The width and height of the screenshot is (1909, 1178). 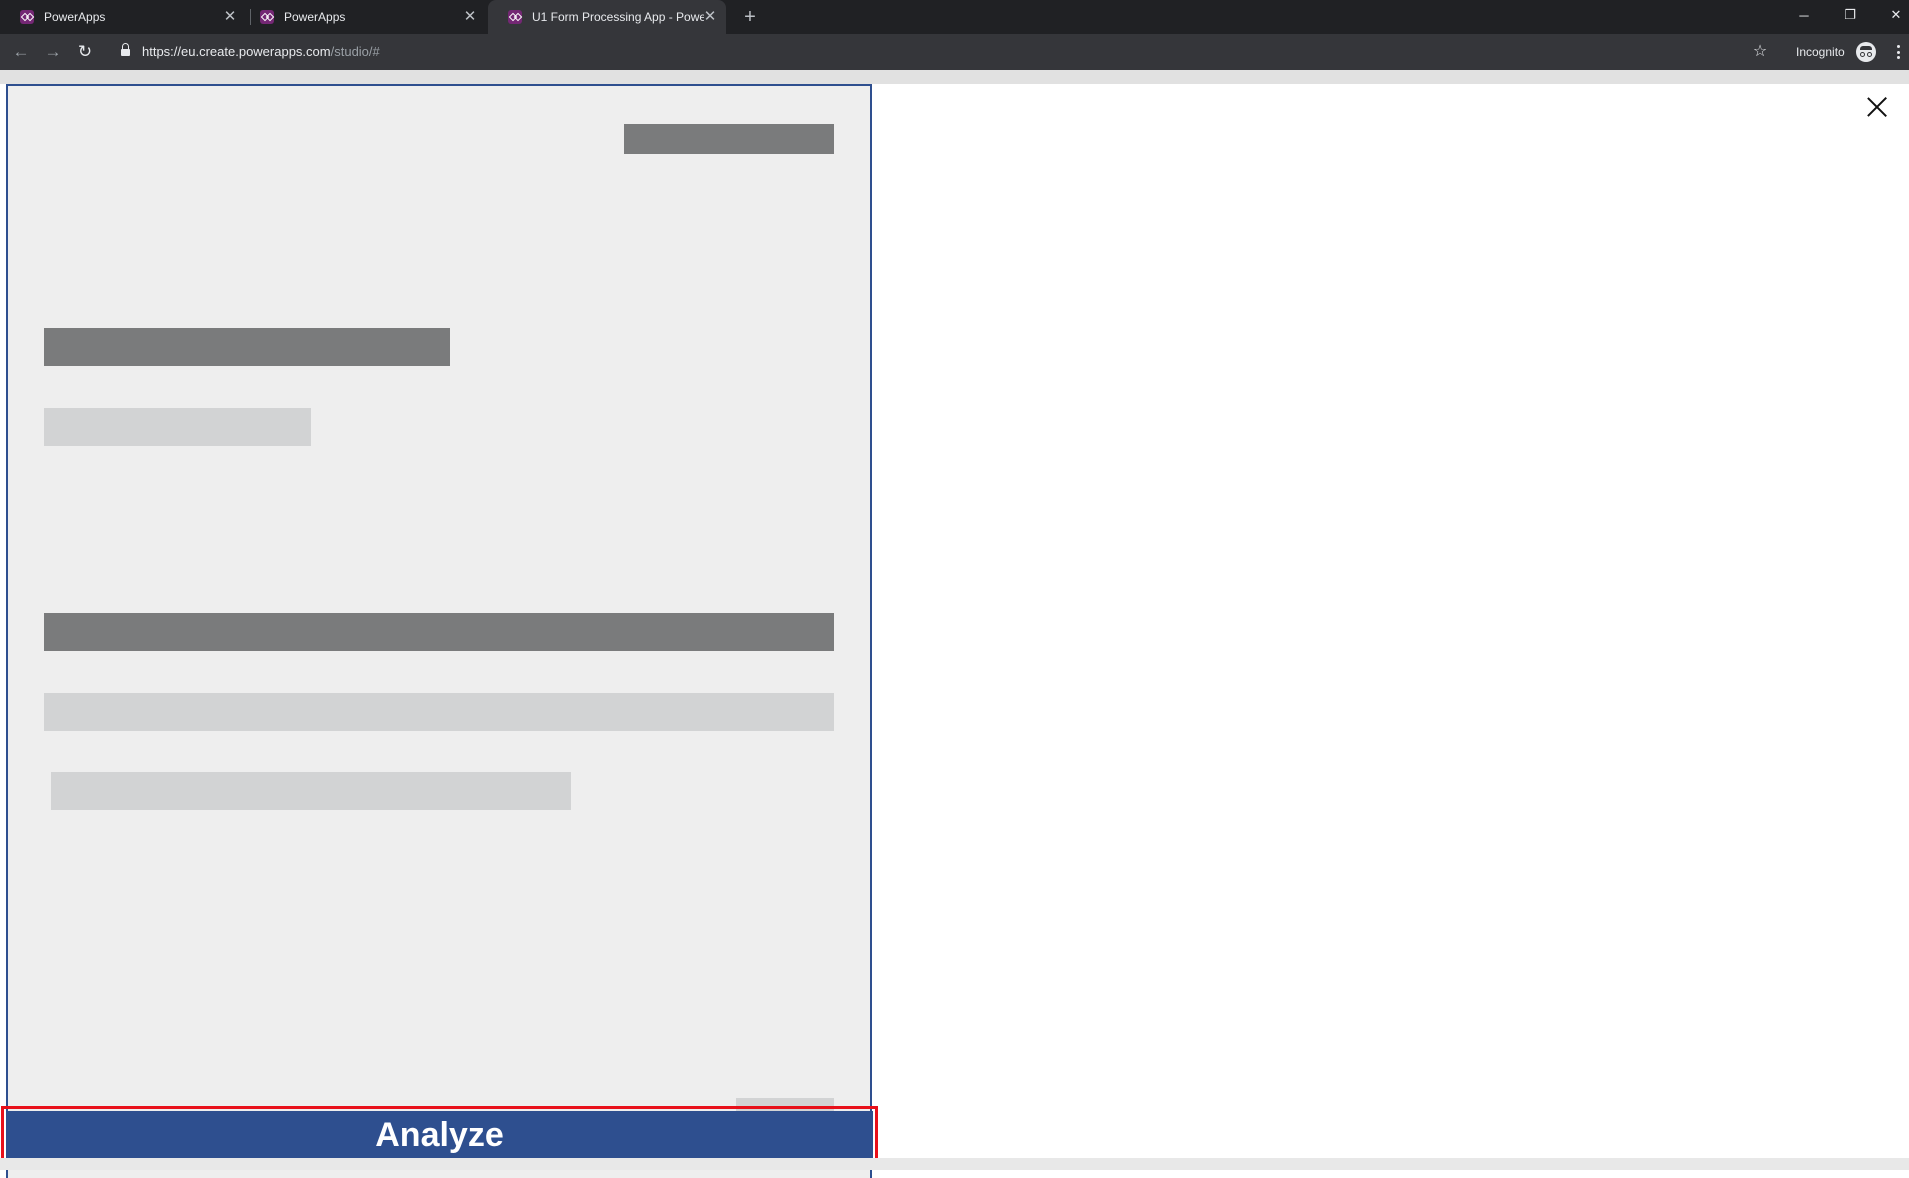 I want to click on close-icon, so click(x=1877, y=107).